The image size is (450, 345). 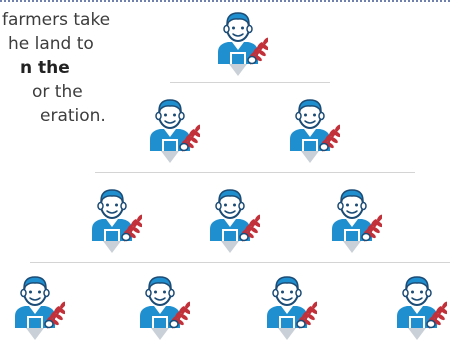 I want to click on dotted-top-border, so click(x=225, y=1).